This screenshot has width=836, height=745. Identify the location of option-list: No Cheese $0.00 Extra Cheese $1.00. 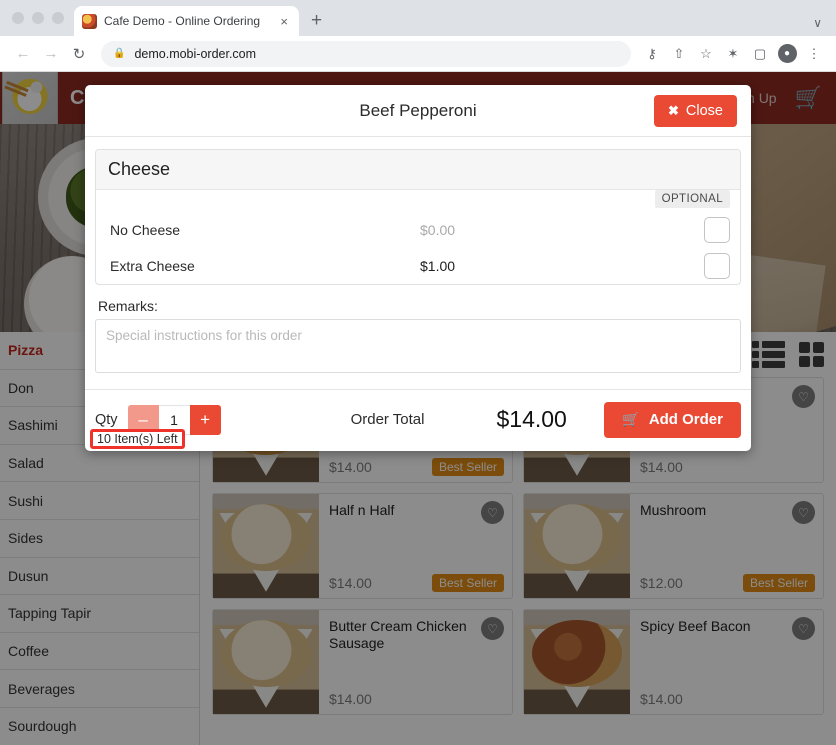
(418, 248).